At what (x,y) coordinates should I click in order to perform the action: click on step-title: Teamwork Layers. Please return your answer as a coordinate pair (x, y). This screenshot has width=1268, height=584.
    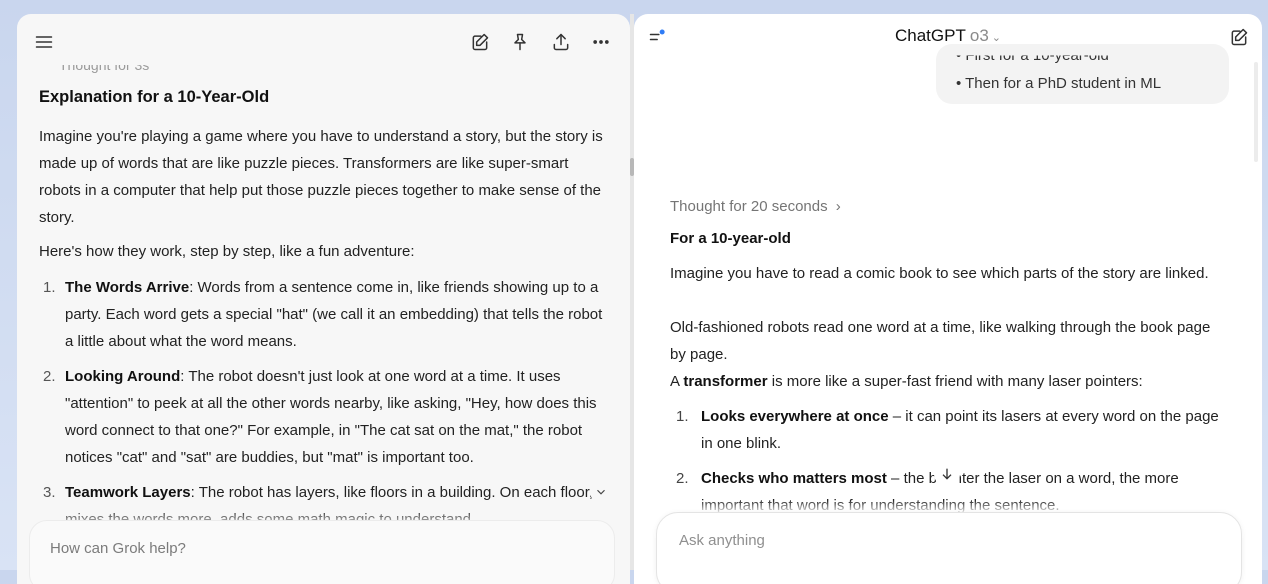
    Looking at the image, I should click on (128, 492).